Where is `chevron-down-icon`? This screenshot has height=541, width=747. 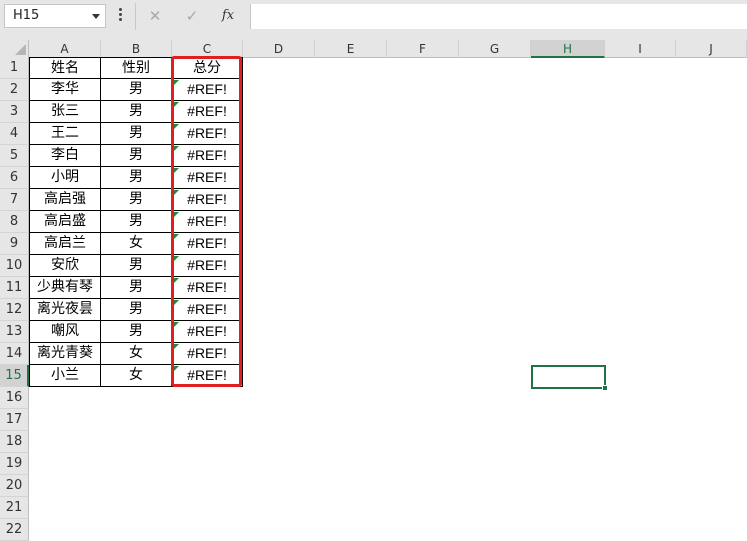 chevron-down-icon is located at coordinates (96, 16).